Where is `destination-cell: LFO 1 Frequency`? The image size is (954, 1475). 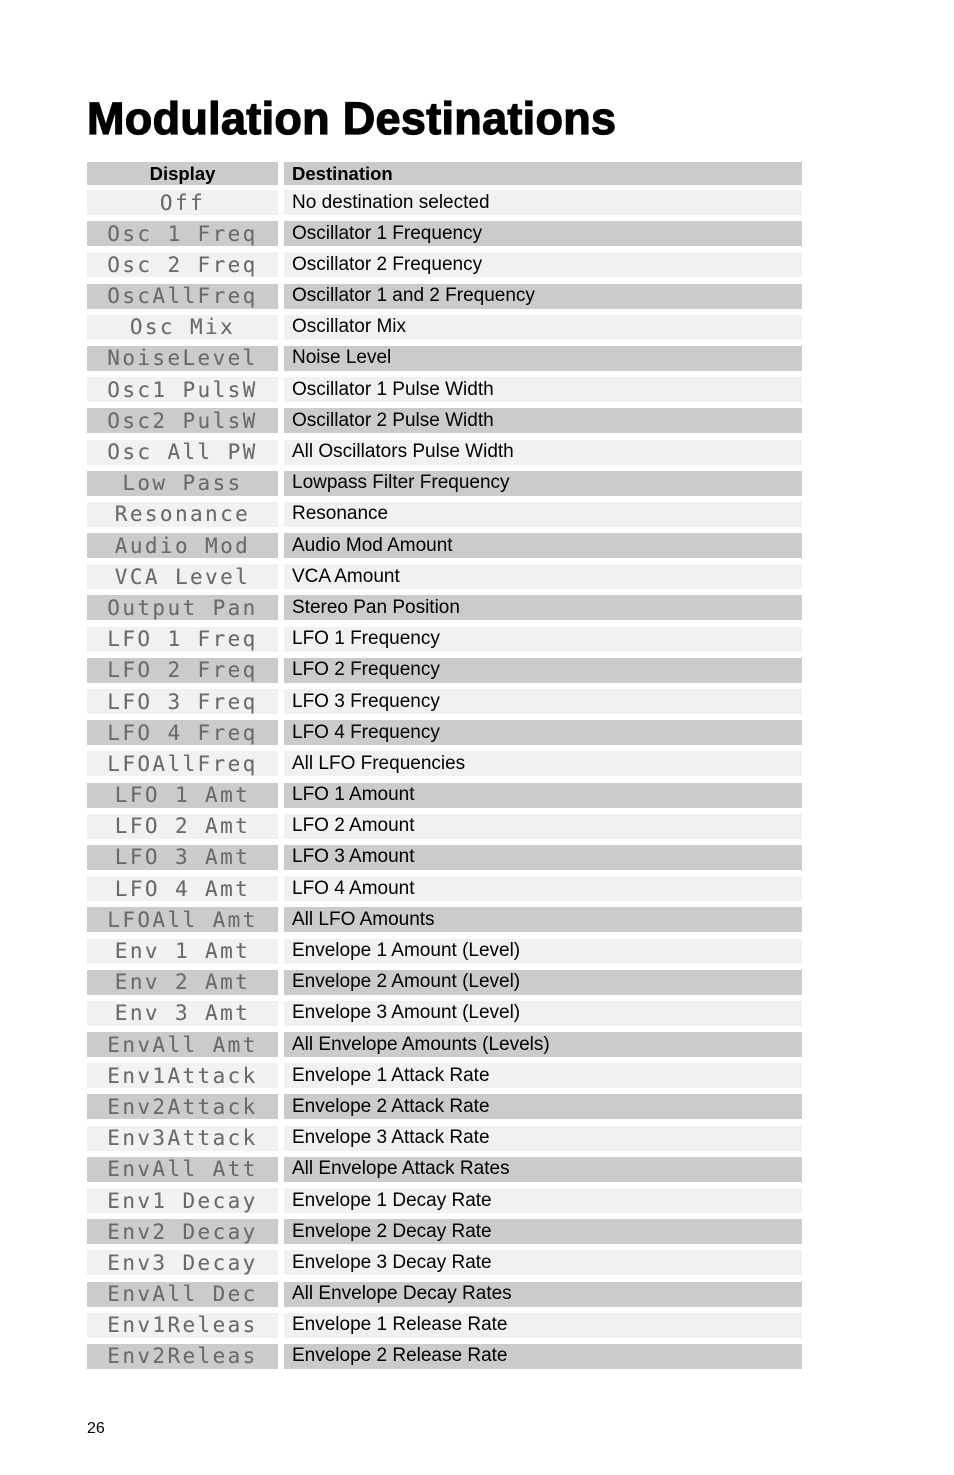
destination-cell: LFO 1 Frequency is located at coordinates (543, 639).